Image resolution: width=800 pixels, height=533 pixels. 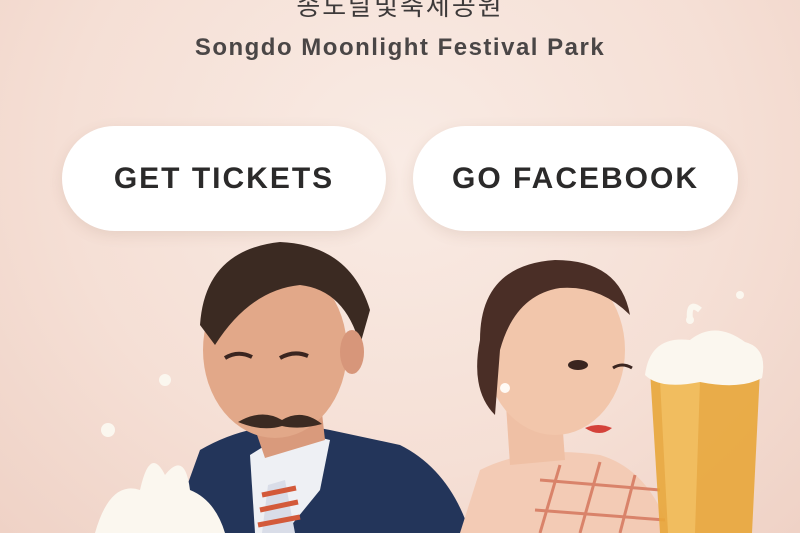 What do you see at coordinates (575, 178) in the screenshot?
I see `go-facebook-button: GO FACEBOOK` at bounding box center [575, 178].